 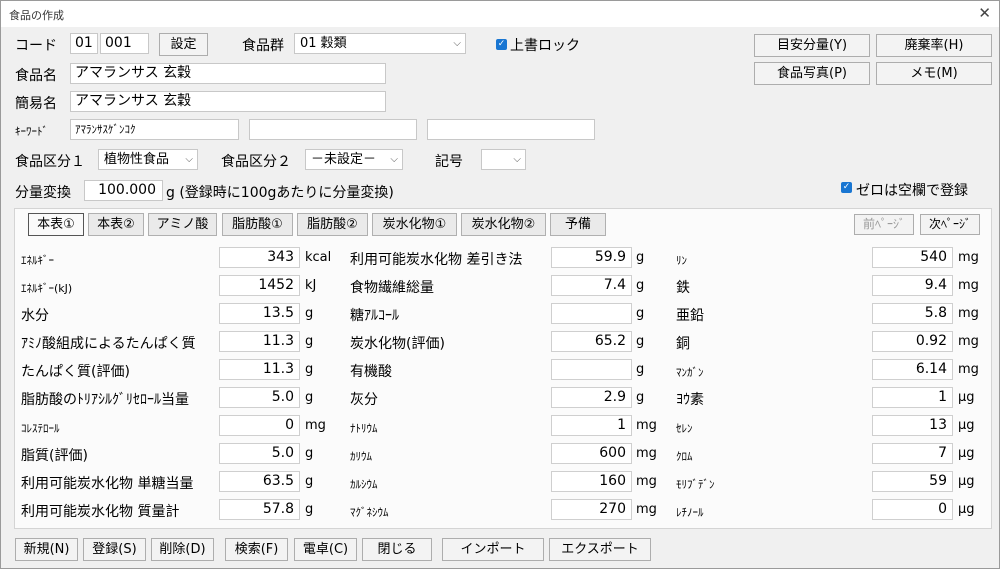 I want to click on code2-input: 001, so click(x=124, y=43).